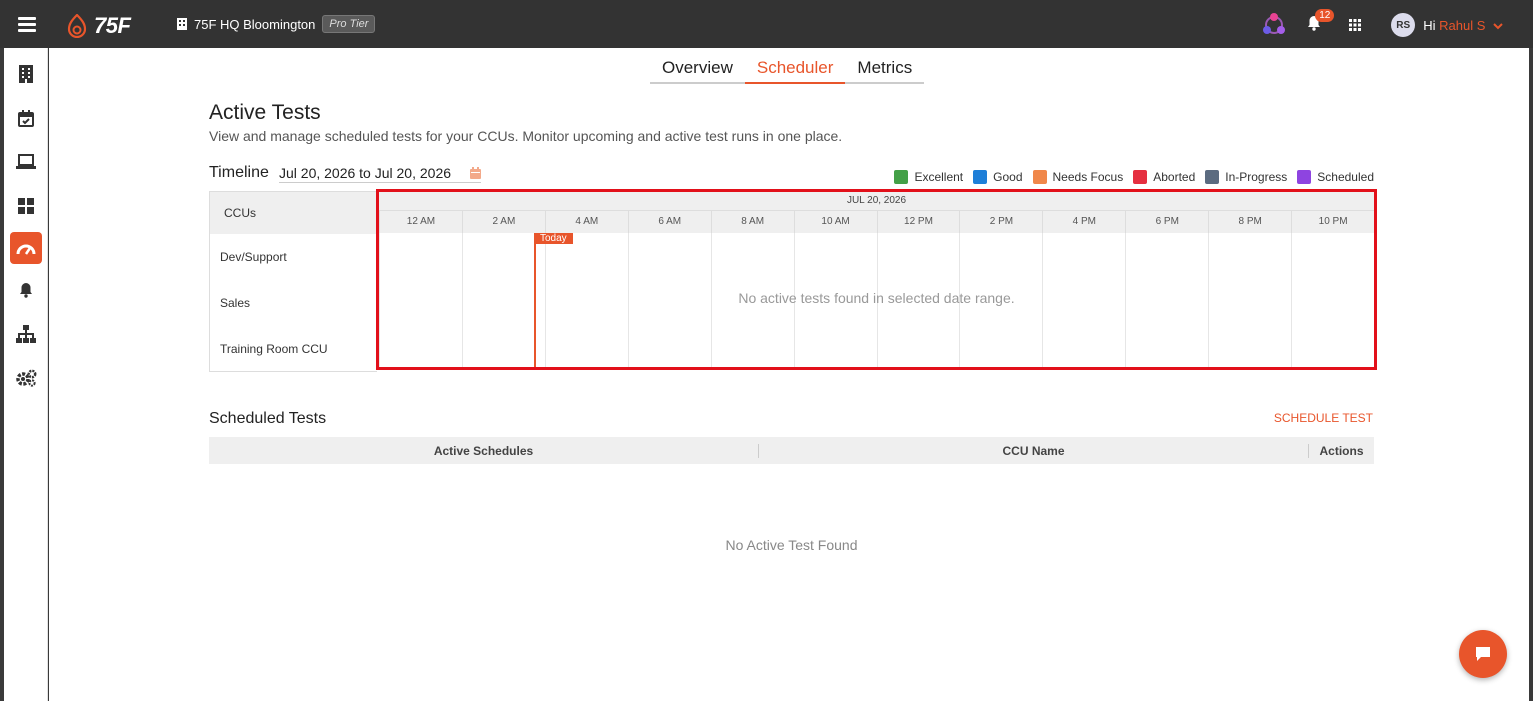 This screenshot has width=1533, height=701. I want to click on sidebar-item-tests, so click(26, 248).